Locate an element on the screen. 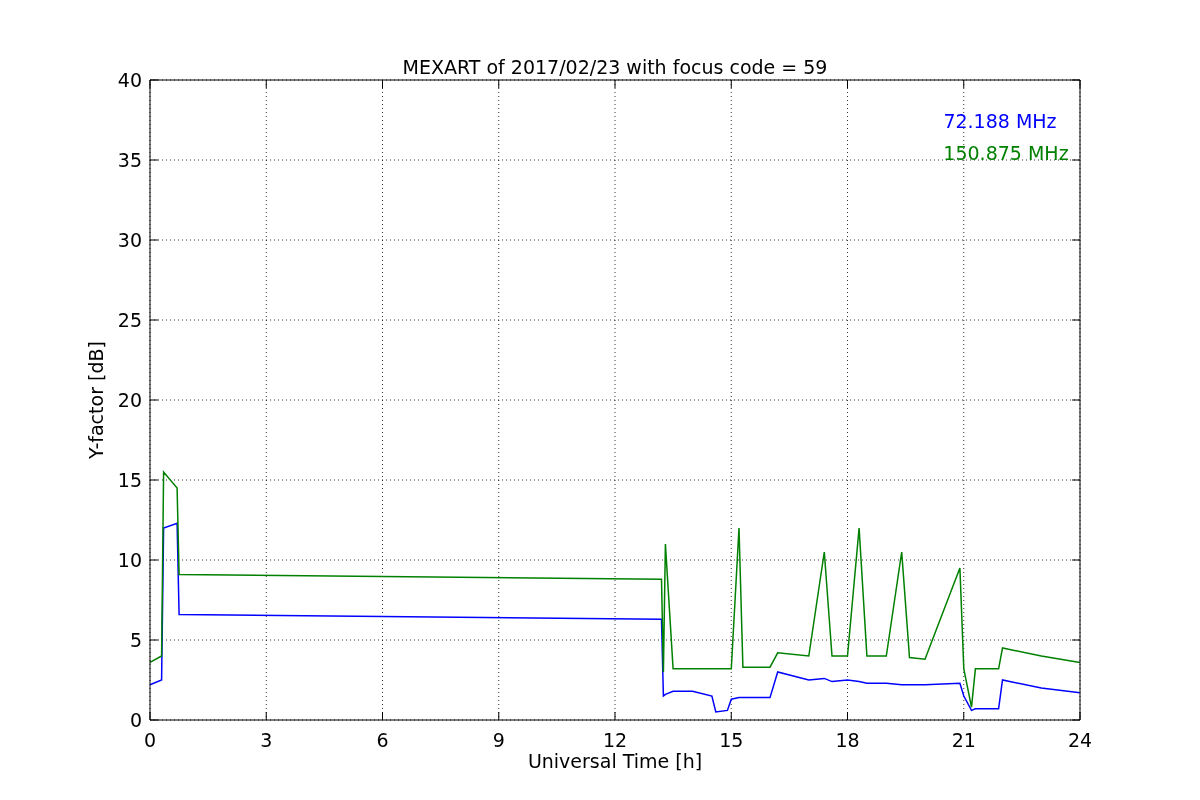 This screenshot has height=800, width=1200. chart-title: MEXART of 2017/02/23 with focus code = 59 is located at coordinates (615, 67).